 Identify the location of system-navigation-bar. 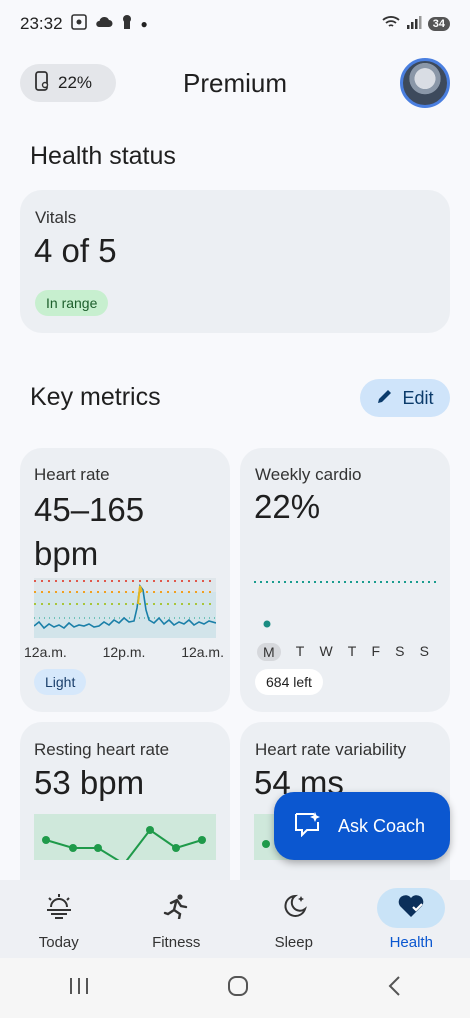
(235, 988).